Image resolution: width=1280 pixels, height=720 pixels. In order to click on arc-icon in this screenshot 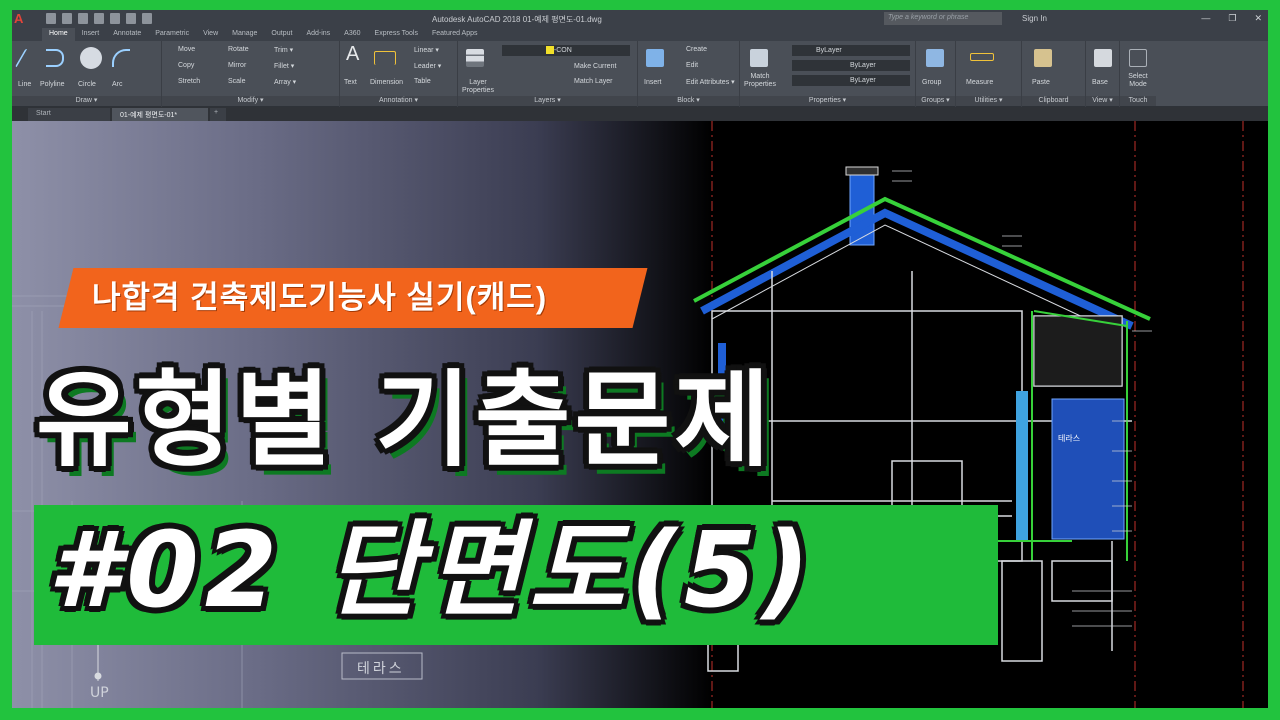, I will do `click(121, 58)`.